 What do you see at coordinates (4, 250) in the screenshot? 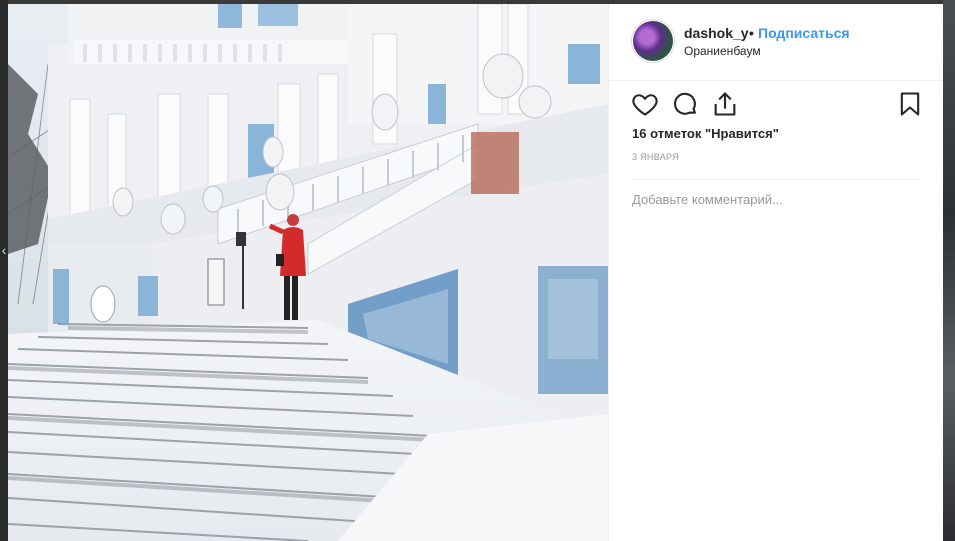
I see `chevron-left-icon: ‹` at bounding box center [4, 250].